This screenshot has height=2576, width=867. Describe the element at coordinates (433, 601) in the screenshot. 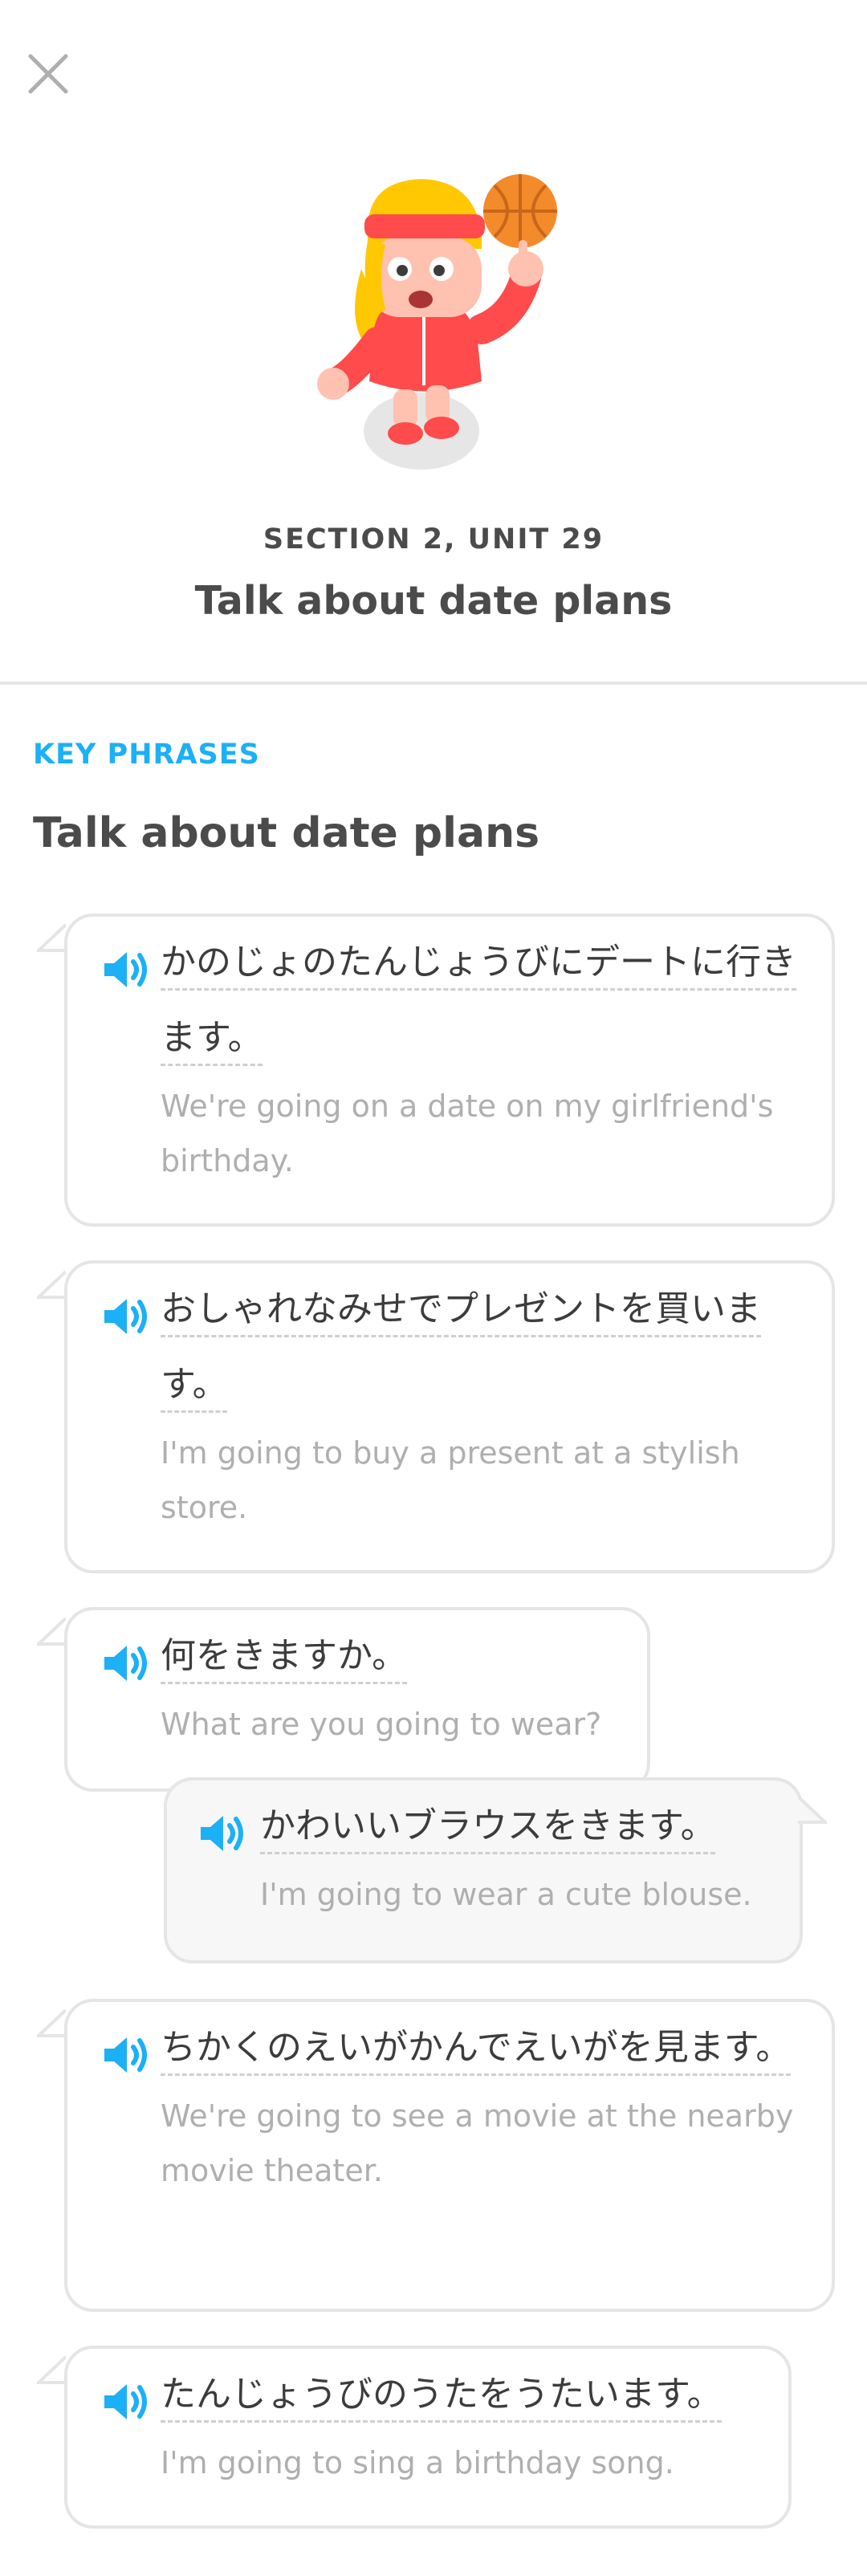

I see `unit-title: Talk about date plans` at that location.